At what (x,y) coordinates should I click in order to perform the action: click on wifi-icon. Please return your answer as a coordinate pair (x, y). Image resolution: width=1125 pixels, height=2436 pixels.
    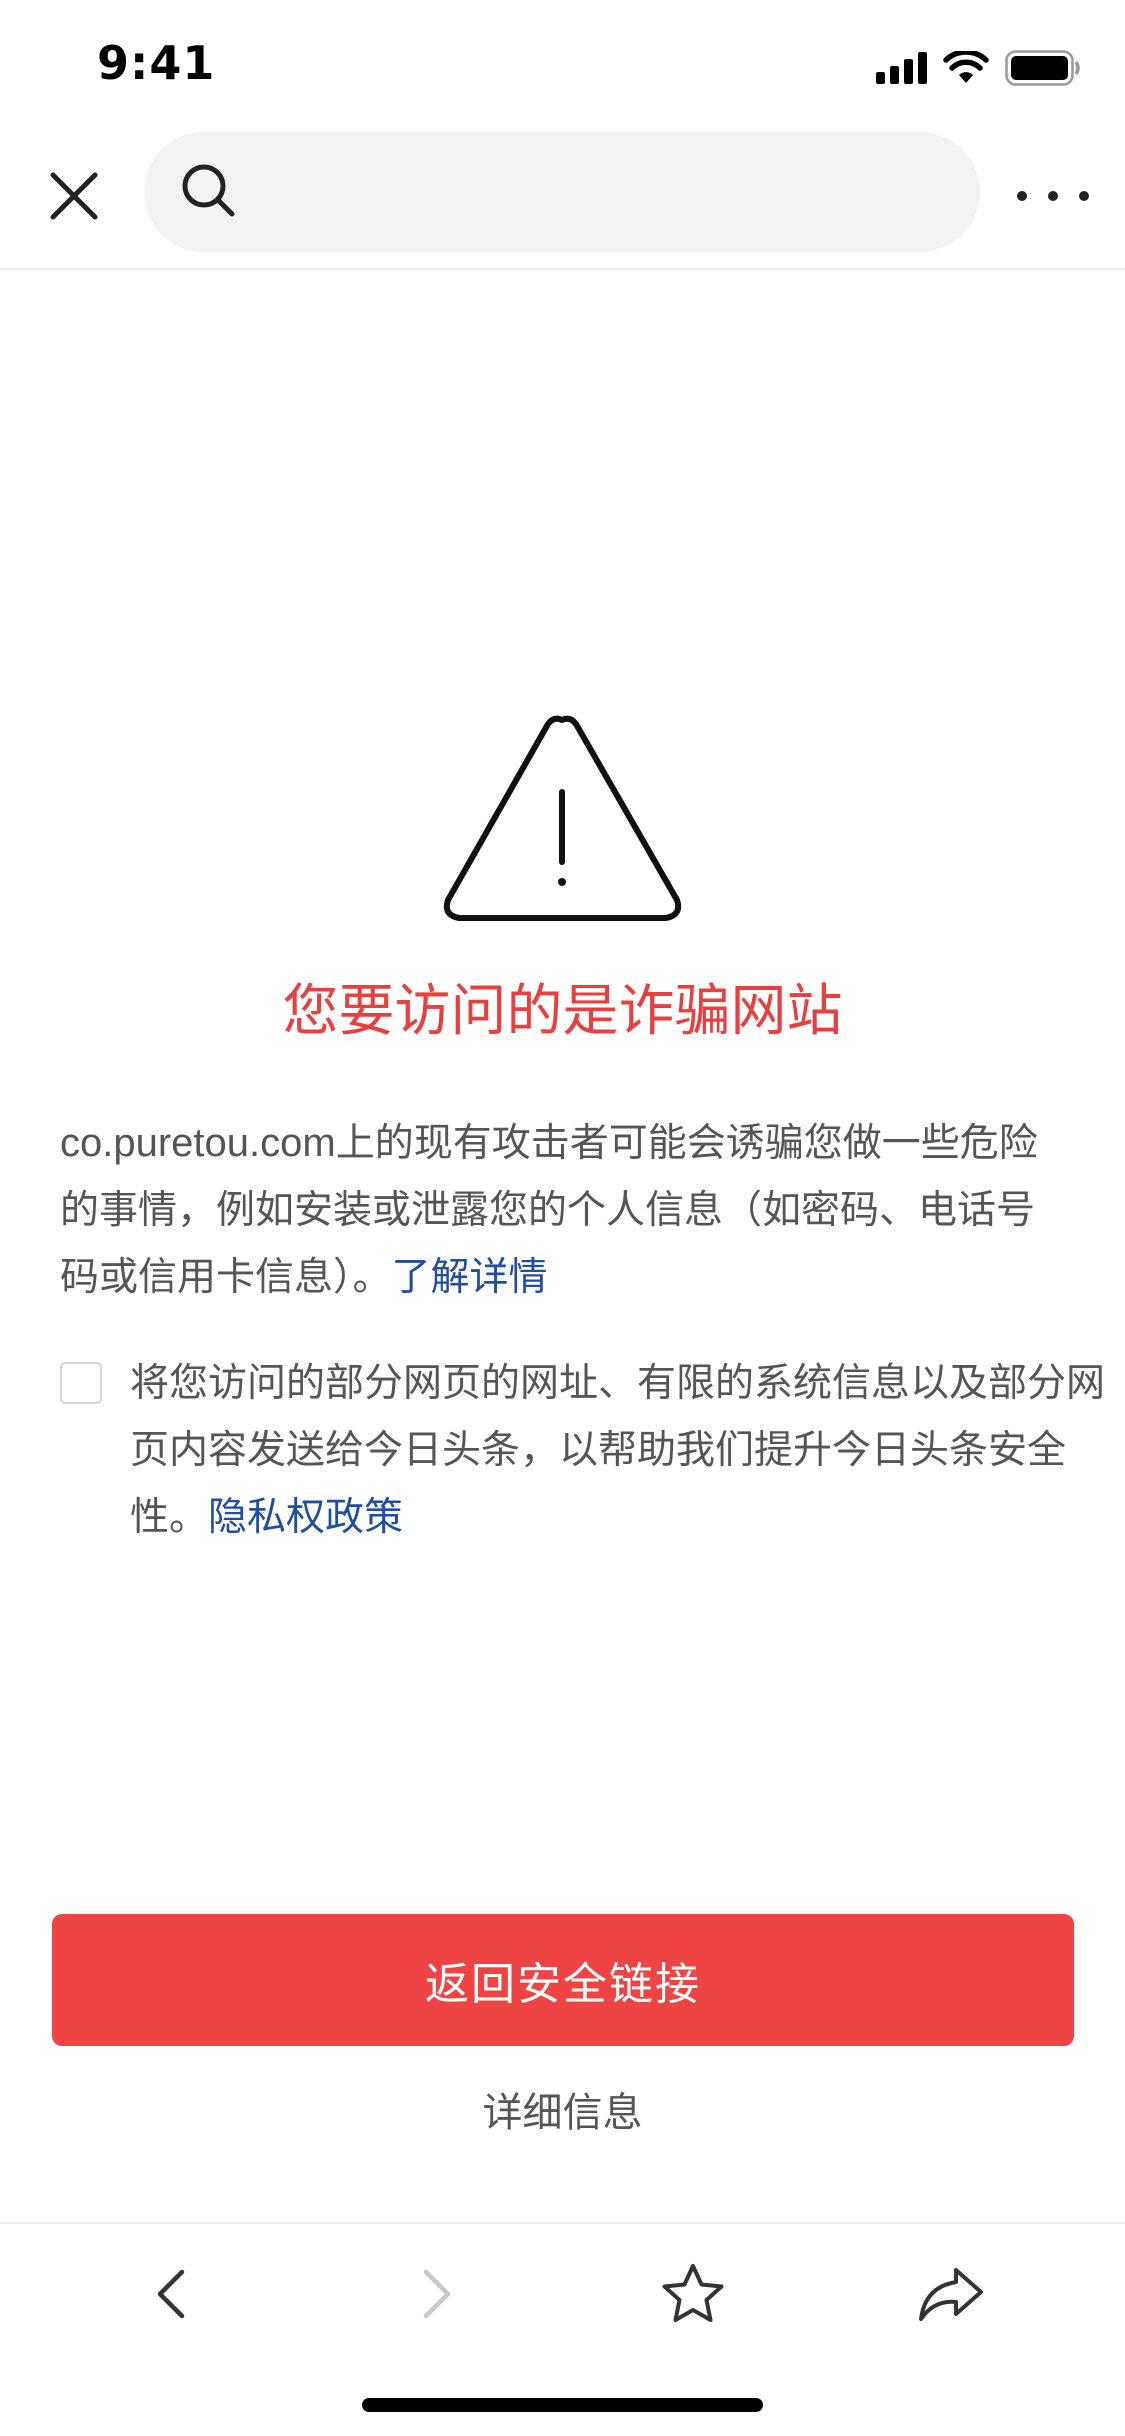
    Looking at the image, I should click on (966, 67).